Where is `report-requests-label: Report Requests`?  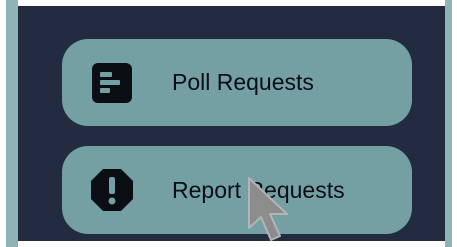
report-requests-label: Report Requests is located at coordinates (258, 189).